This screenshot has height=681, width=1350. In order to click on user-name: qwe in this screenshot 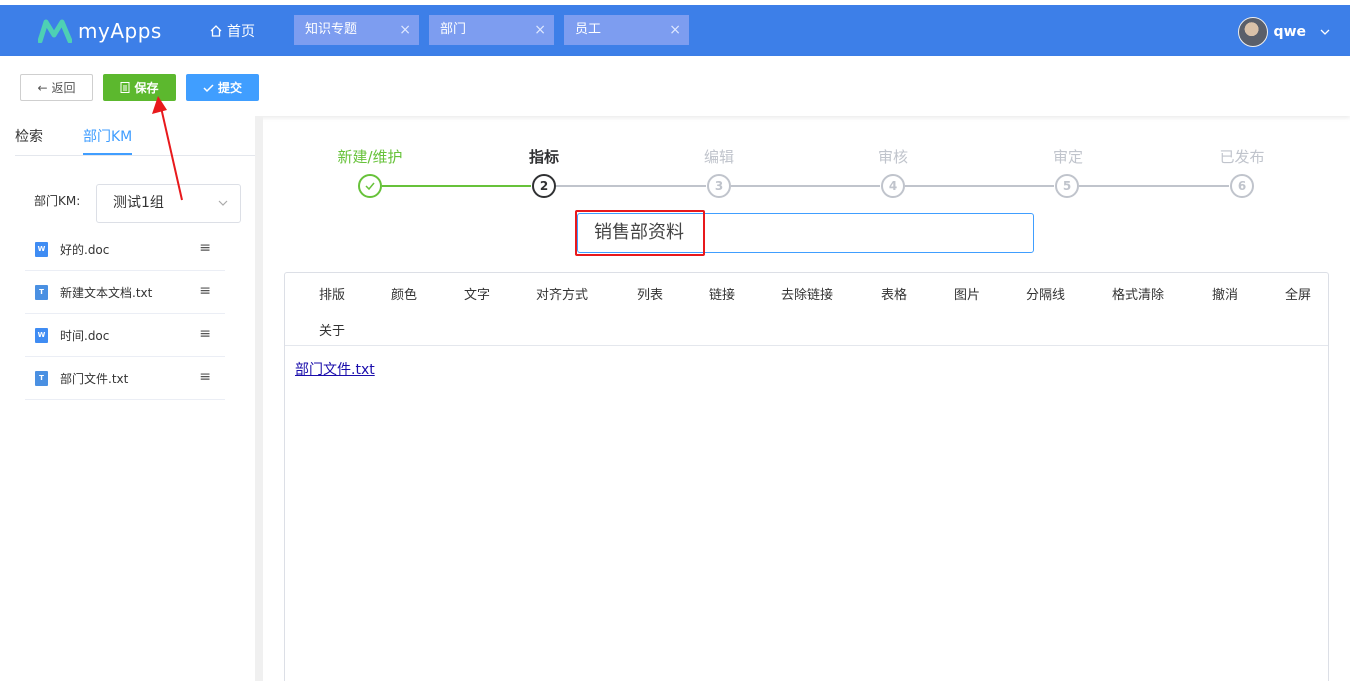, I will do `click(1289, 32)`.